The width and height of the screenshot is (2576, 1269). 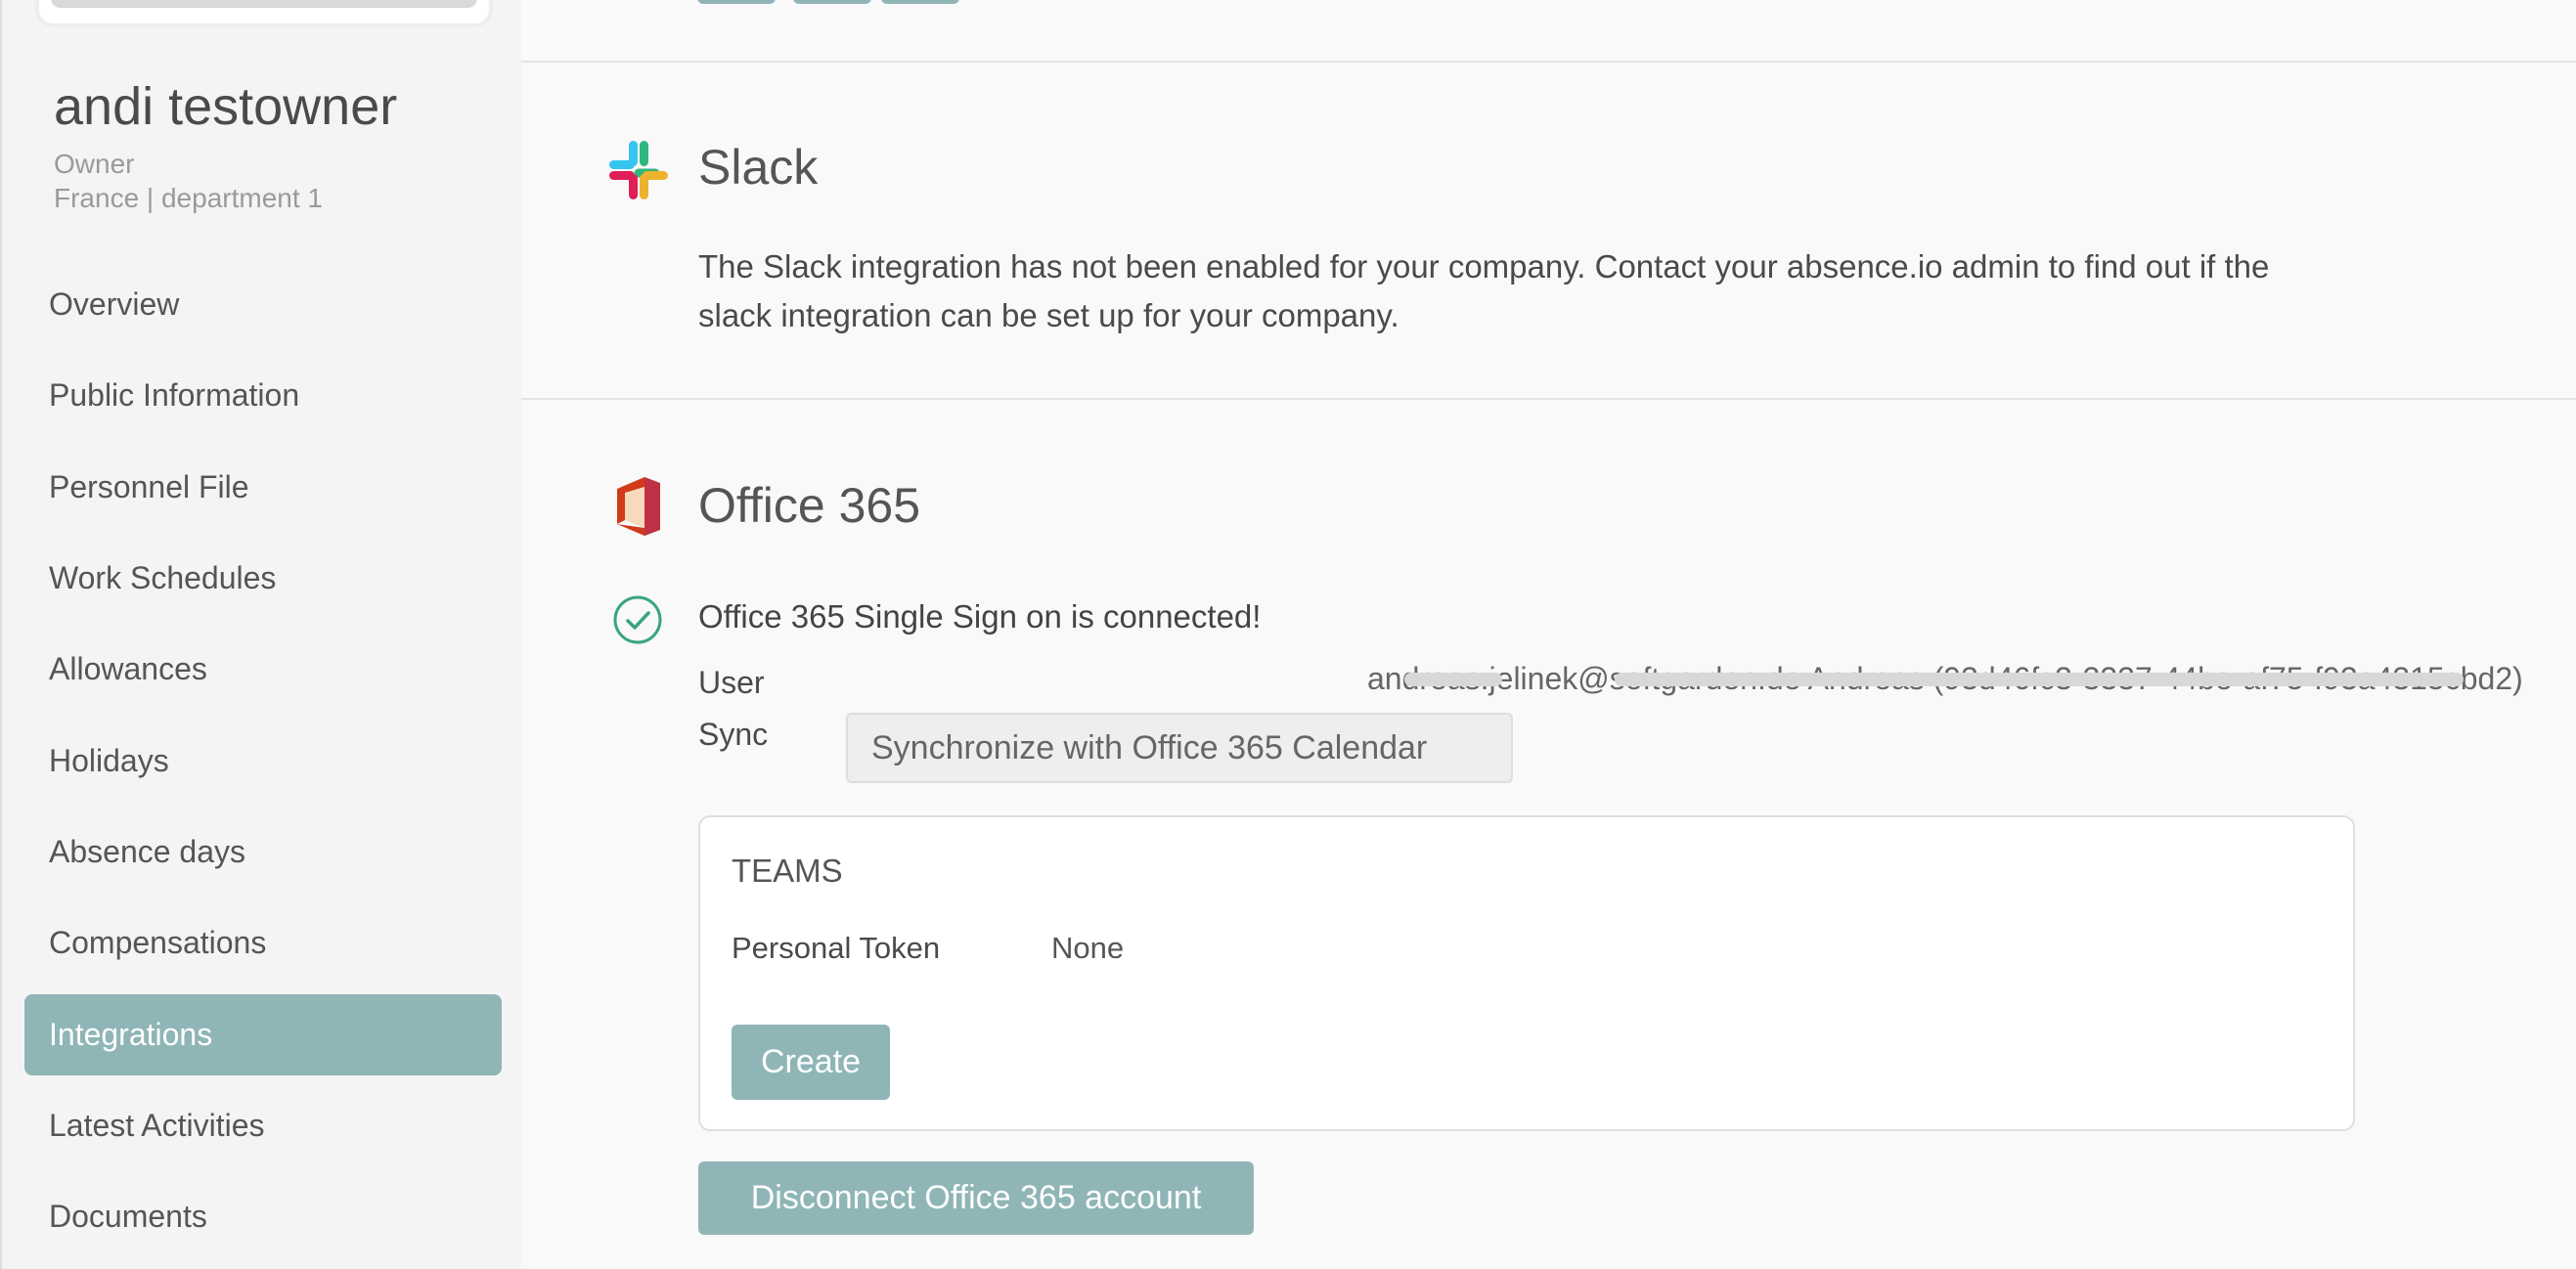 I want to click on disconnect-office365-button: Disconnect Office 365 account, so click(x=976, y=1198).